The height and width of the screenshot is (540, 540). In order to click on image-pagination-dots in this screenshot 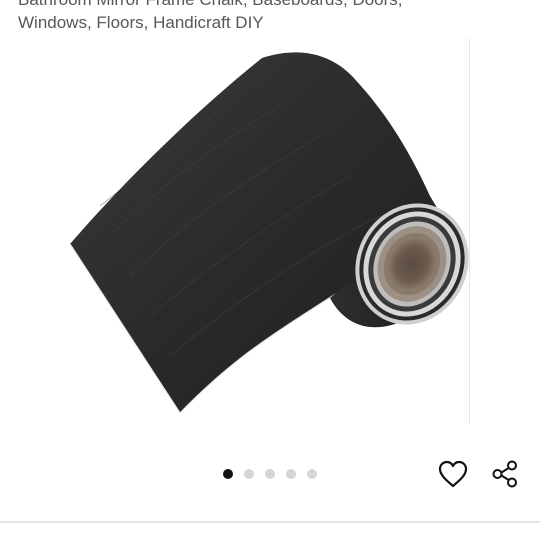, I will do `click(270, 474)`.